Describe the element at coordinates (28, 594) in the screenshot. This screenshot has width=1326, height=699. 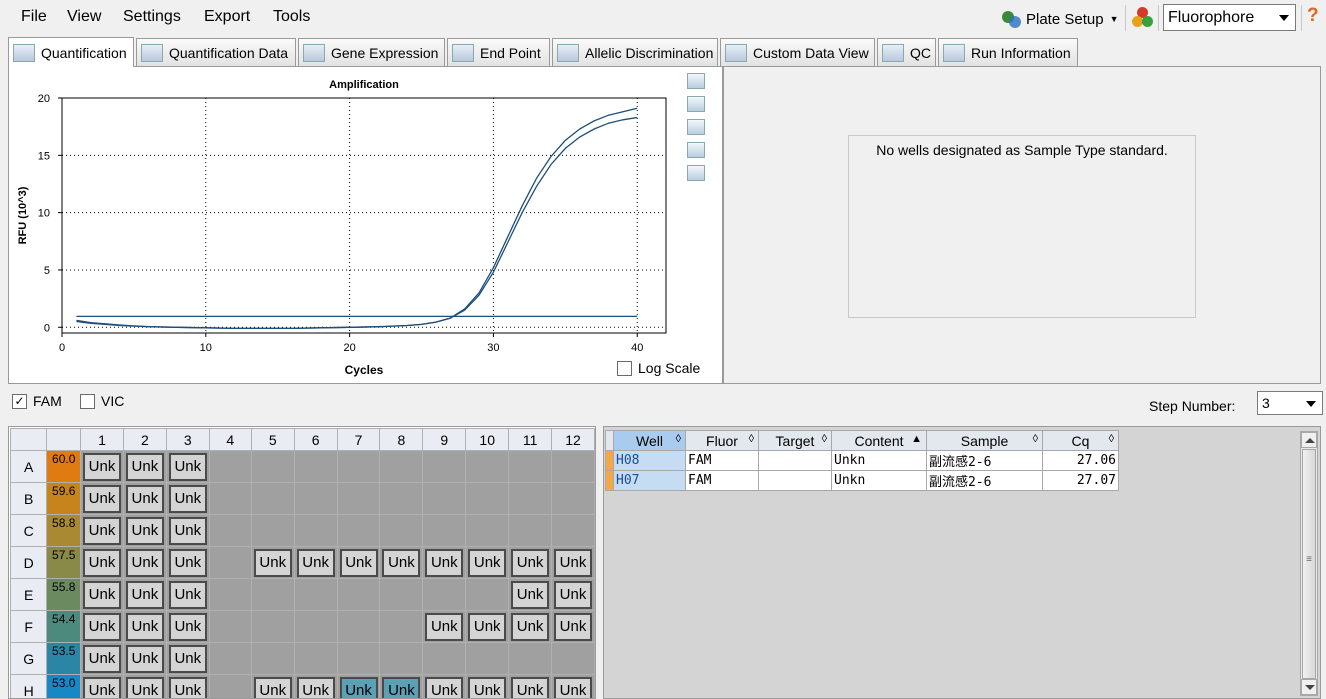
I see `row-header: E` at that location.